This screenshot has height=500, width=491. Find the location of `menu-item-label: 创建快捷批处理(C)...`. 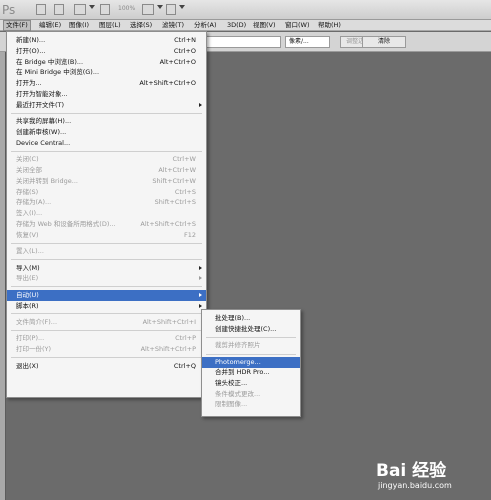

menu-item-label: 创建快捷批处理(C)... is located at coordinates (246, 328).